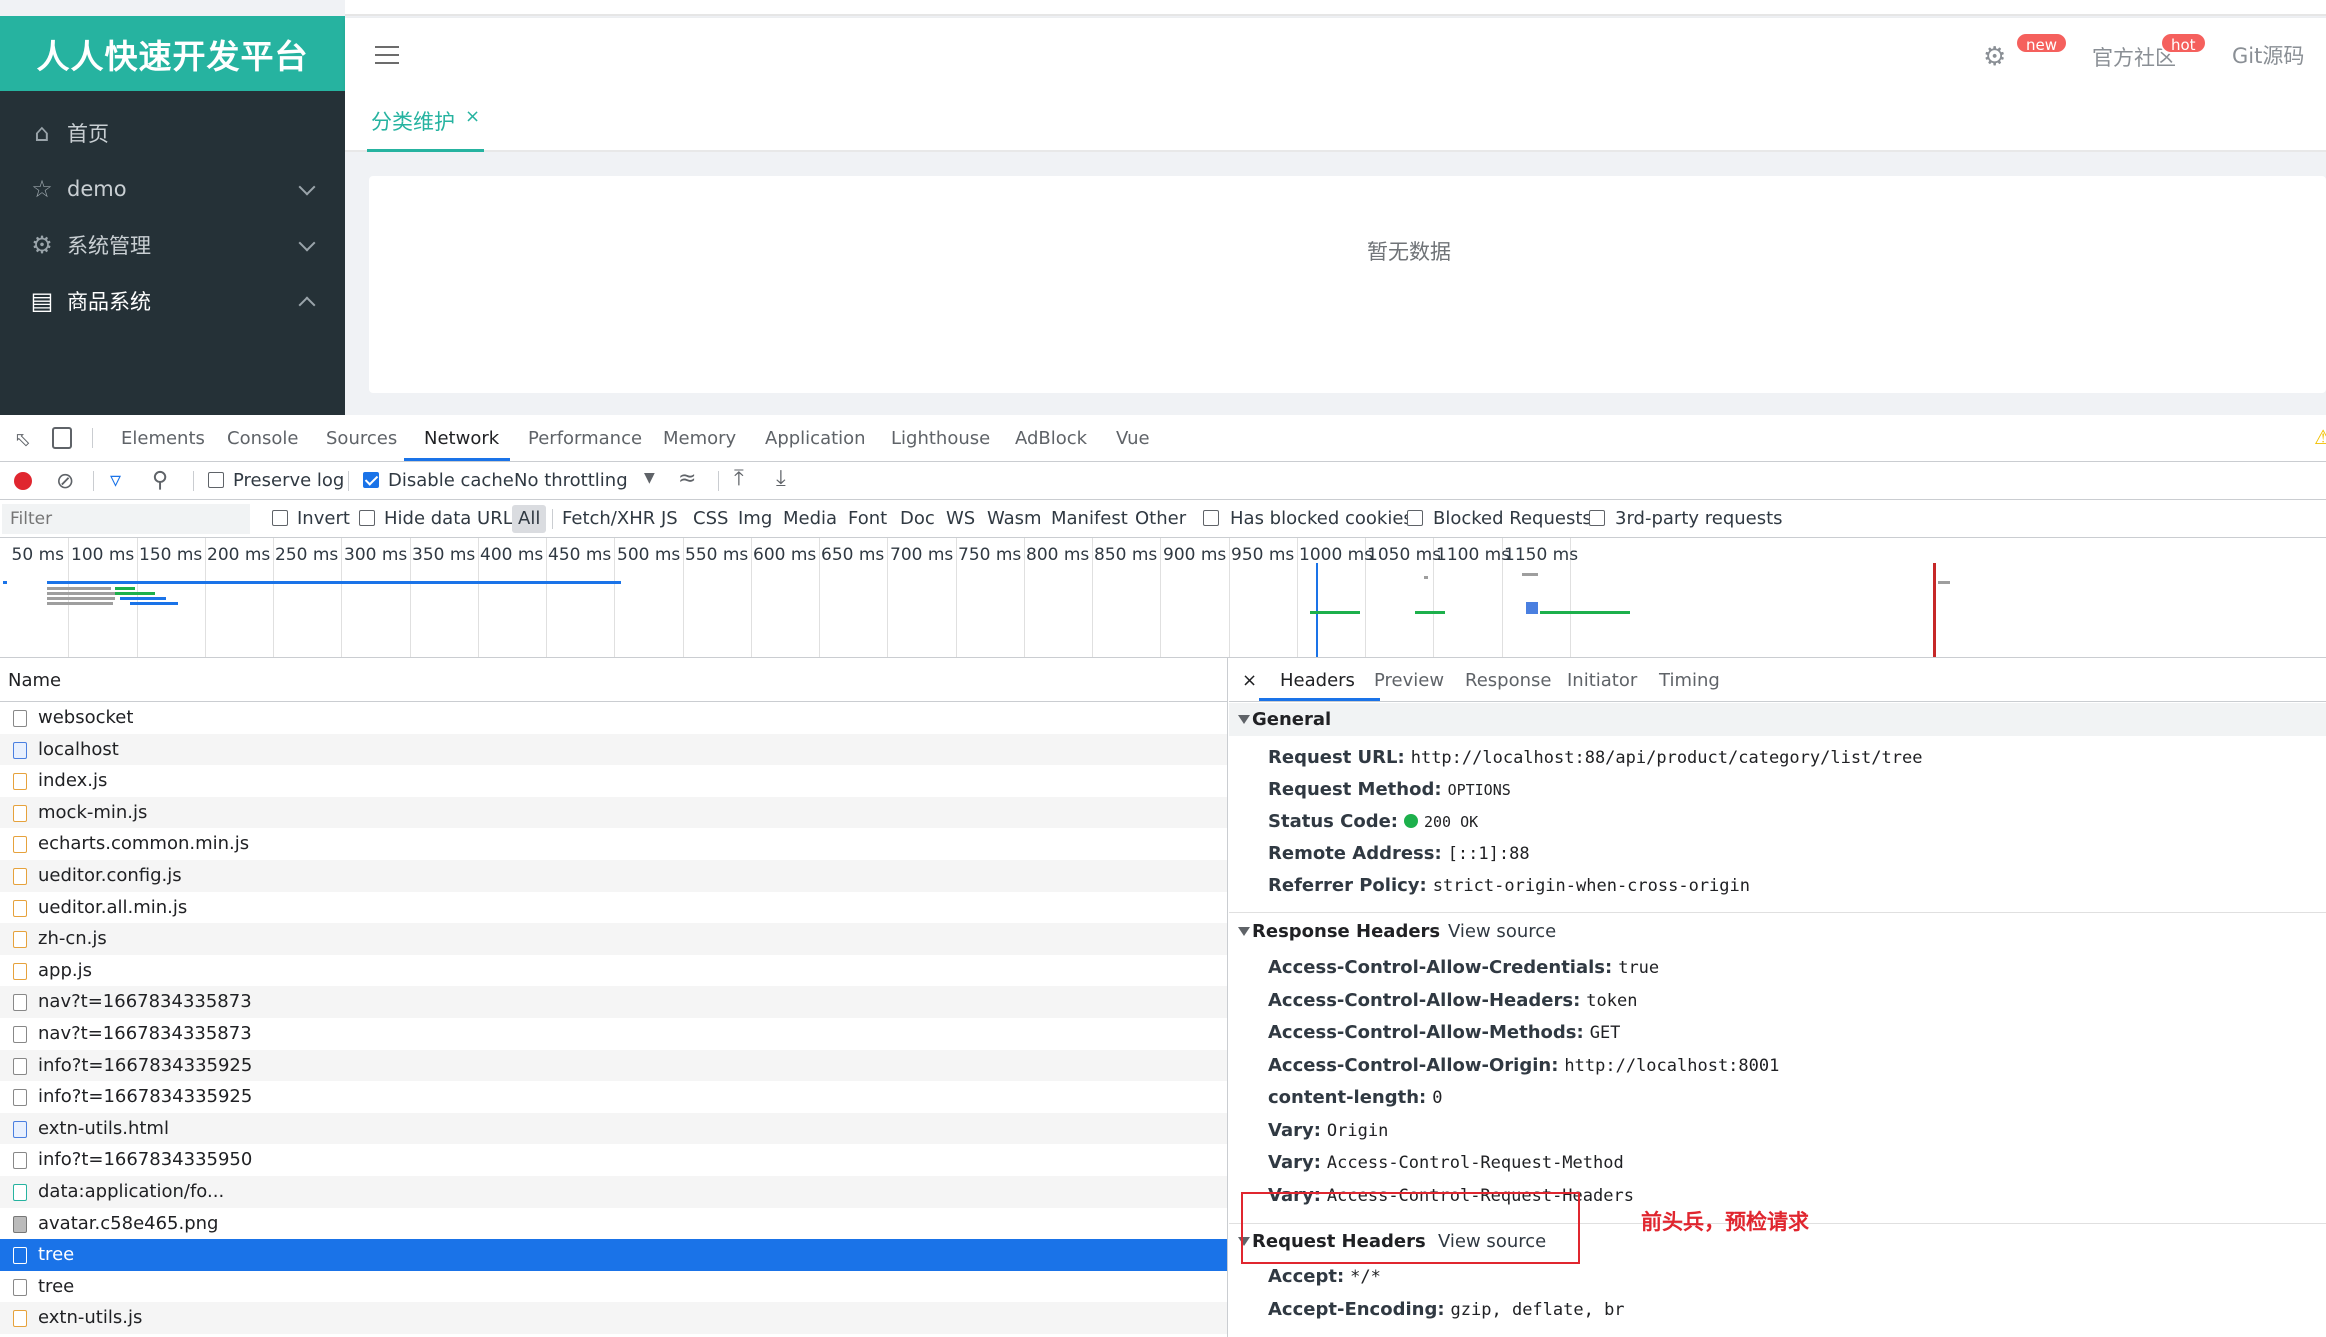 This screenshot has width=2326, height=1337. I want to click on request-row: localhost, so click(613, 749).